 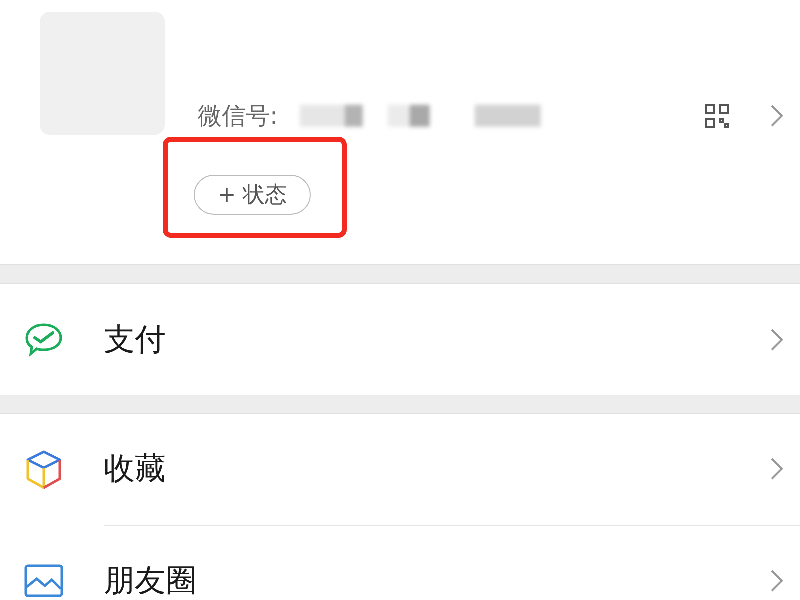 I want to click on checkmark-chat-bubble-icon, so click(x=44, y=340).